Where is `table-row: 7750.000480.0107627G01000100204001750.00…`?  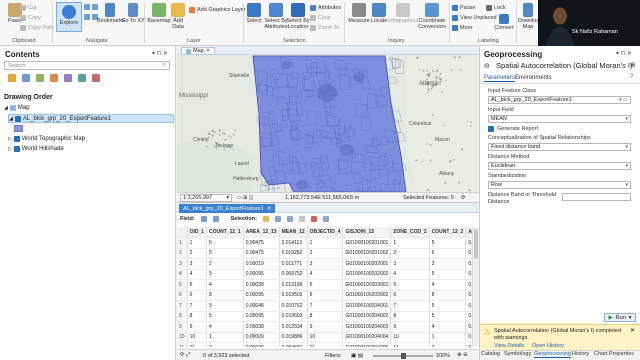 table-row: 7750.000480.0107627G01000100204001750.00… is located at coordinates (324, 306).